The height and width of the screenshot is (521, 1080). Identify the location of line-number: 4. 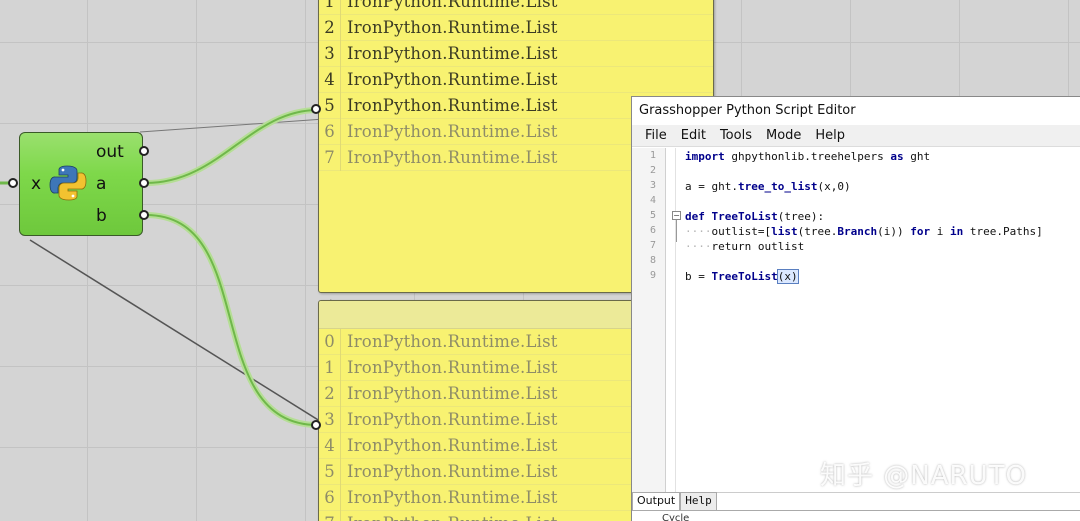
(653, 200).